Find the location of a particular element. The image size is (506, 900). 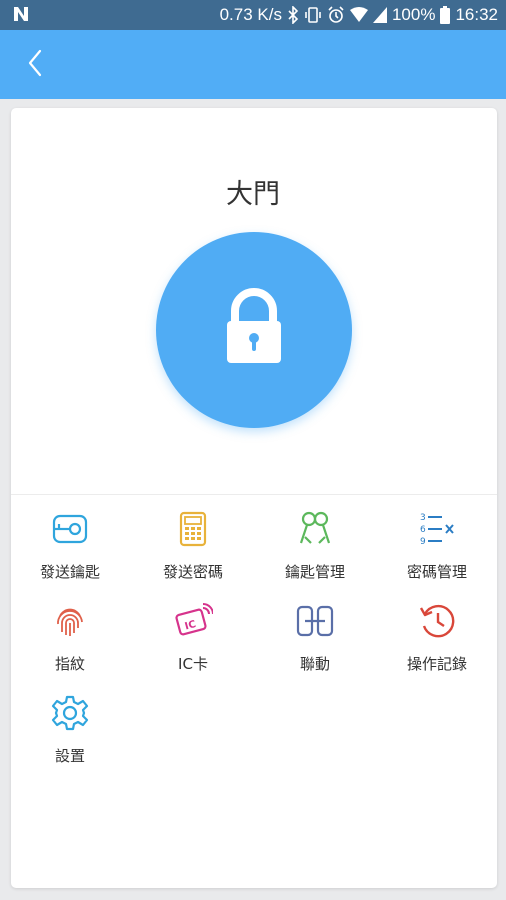

door-name: 大門 is located at coordinates (253, 194).